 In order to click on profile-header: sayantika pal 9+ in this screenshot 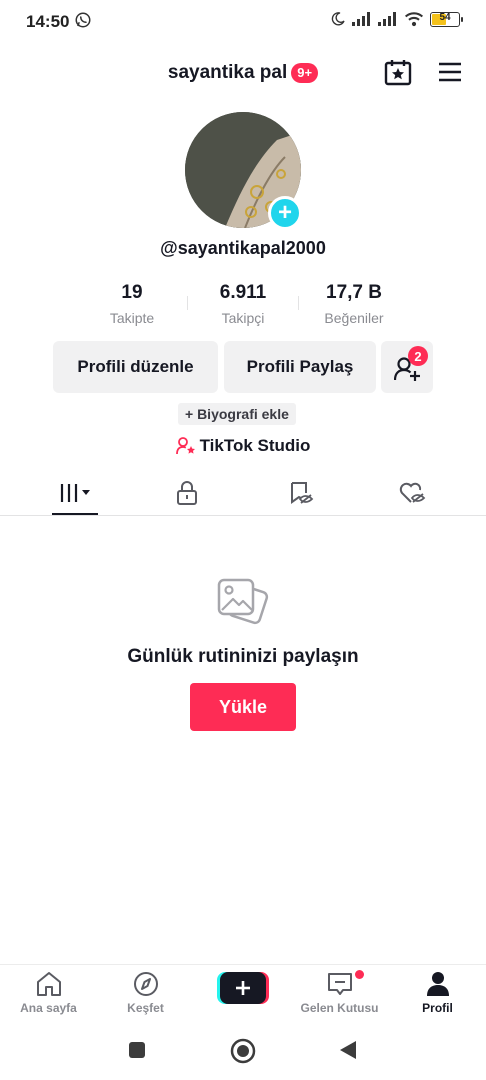, I will do `click(243, 72)`.